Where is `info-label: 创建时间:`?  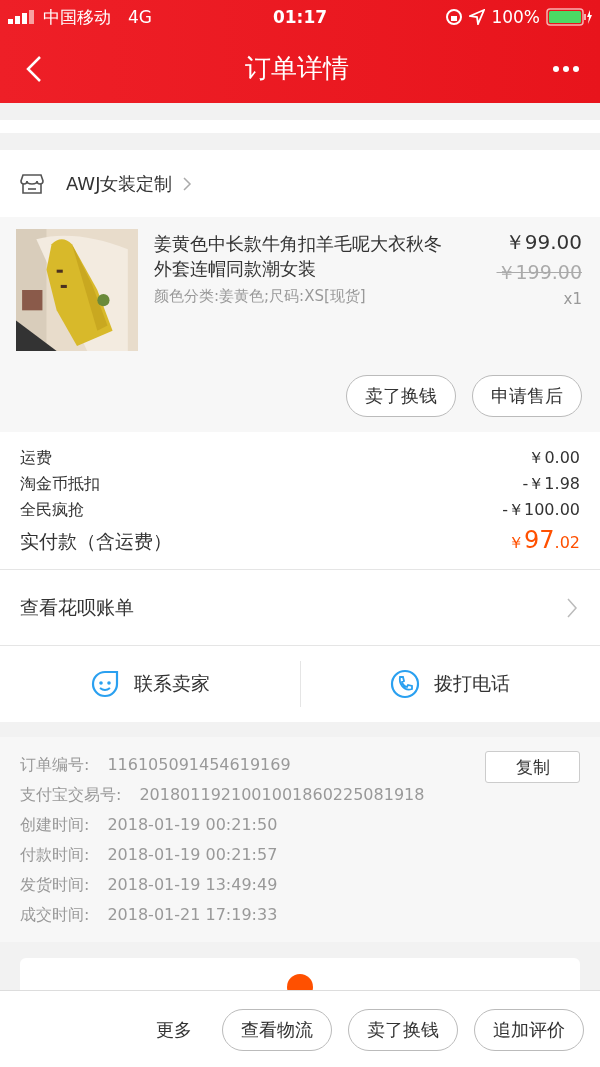
info-label: 创建时间: is located at coordinates (55, 825).